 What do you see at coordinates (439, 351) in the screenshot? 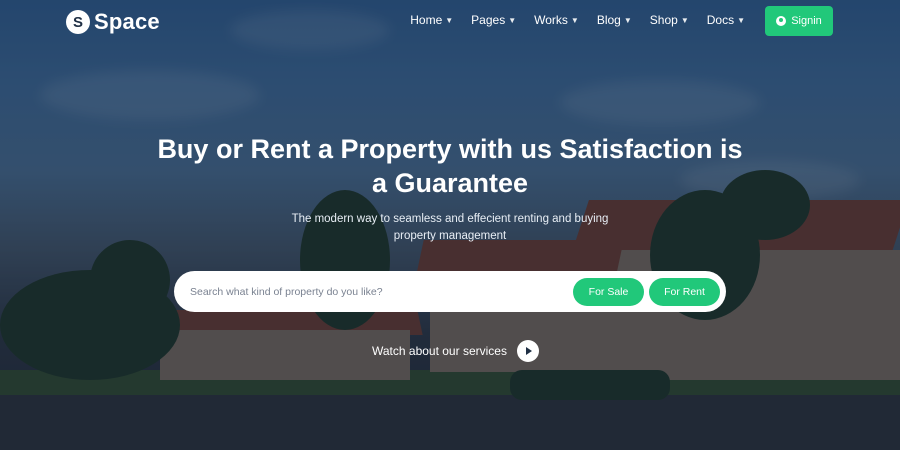
I see `watch-services-label: Watch about our services` at bounding box center [439, 351].